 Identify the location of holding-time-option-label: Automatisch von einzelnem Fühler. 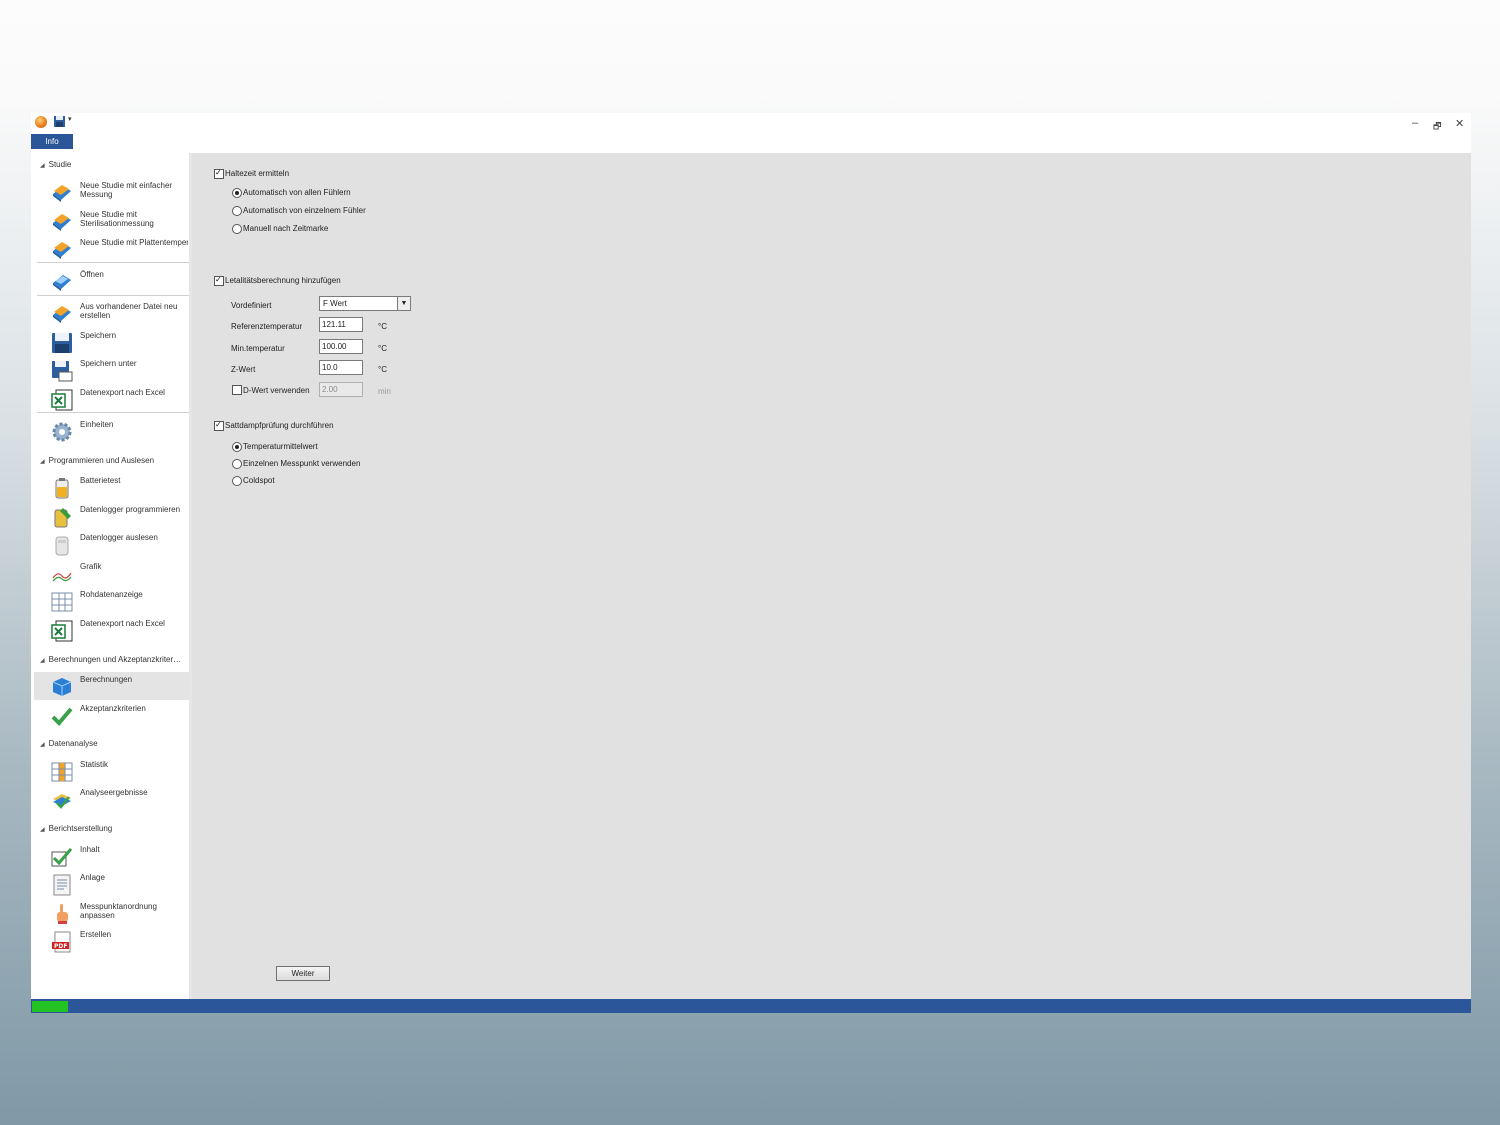
(304, 210).